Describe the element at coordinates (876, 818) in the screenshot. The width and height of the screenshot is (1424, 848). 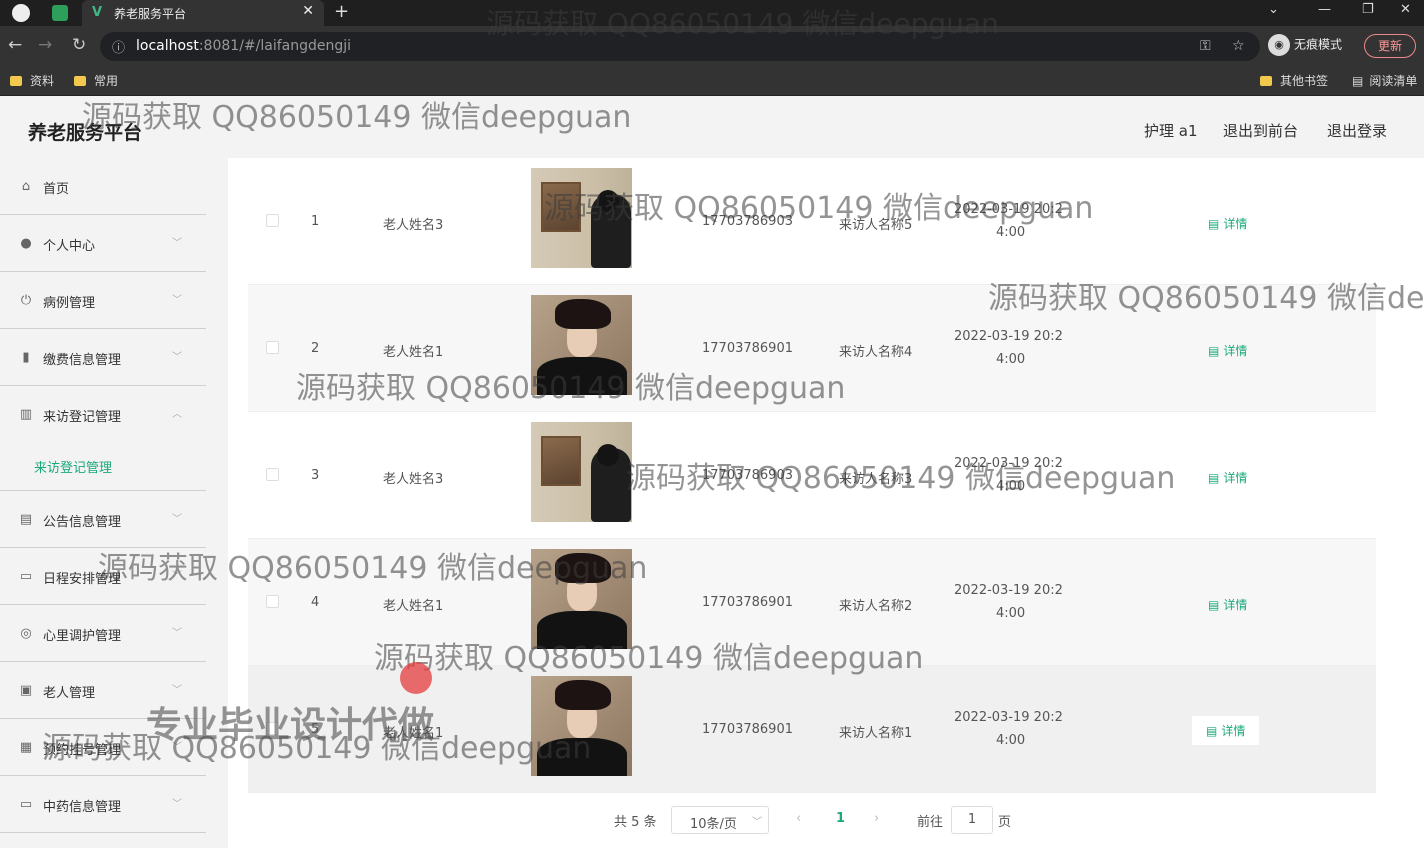
I see `next-page-icon: ›` at that location.